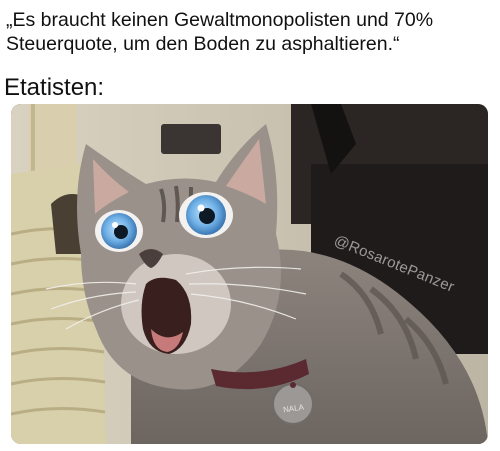 Image resolution: width=500 pixels, height=451 pixels. Describe the element at coordinates (54, 87) in the screenshot. I see `subject-label: Etatisten:` at that location.